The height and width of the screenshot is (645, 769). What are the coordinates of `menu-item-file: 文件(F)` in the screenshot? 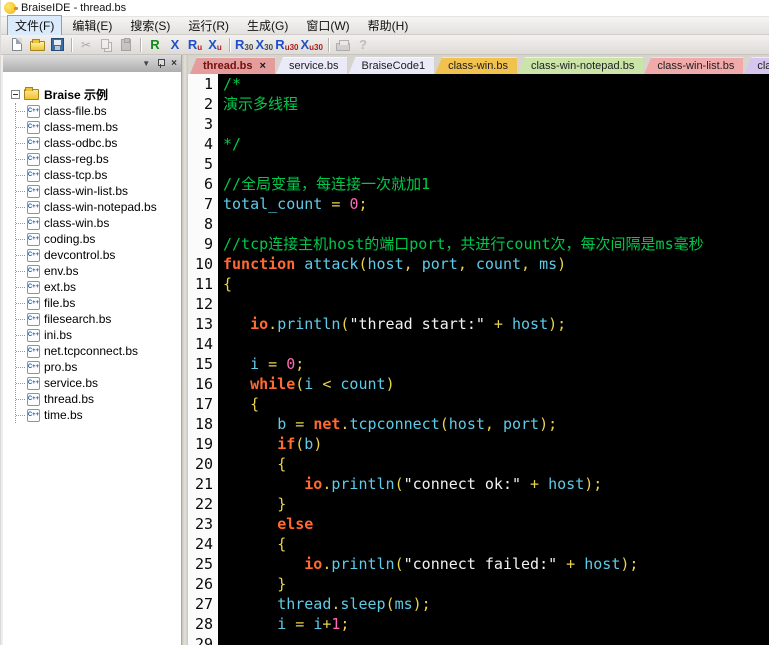 It's located at (35, 25).